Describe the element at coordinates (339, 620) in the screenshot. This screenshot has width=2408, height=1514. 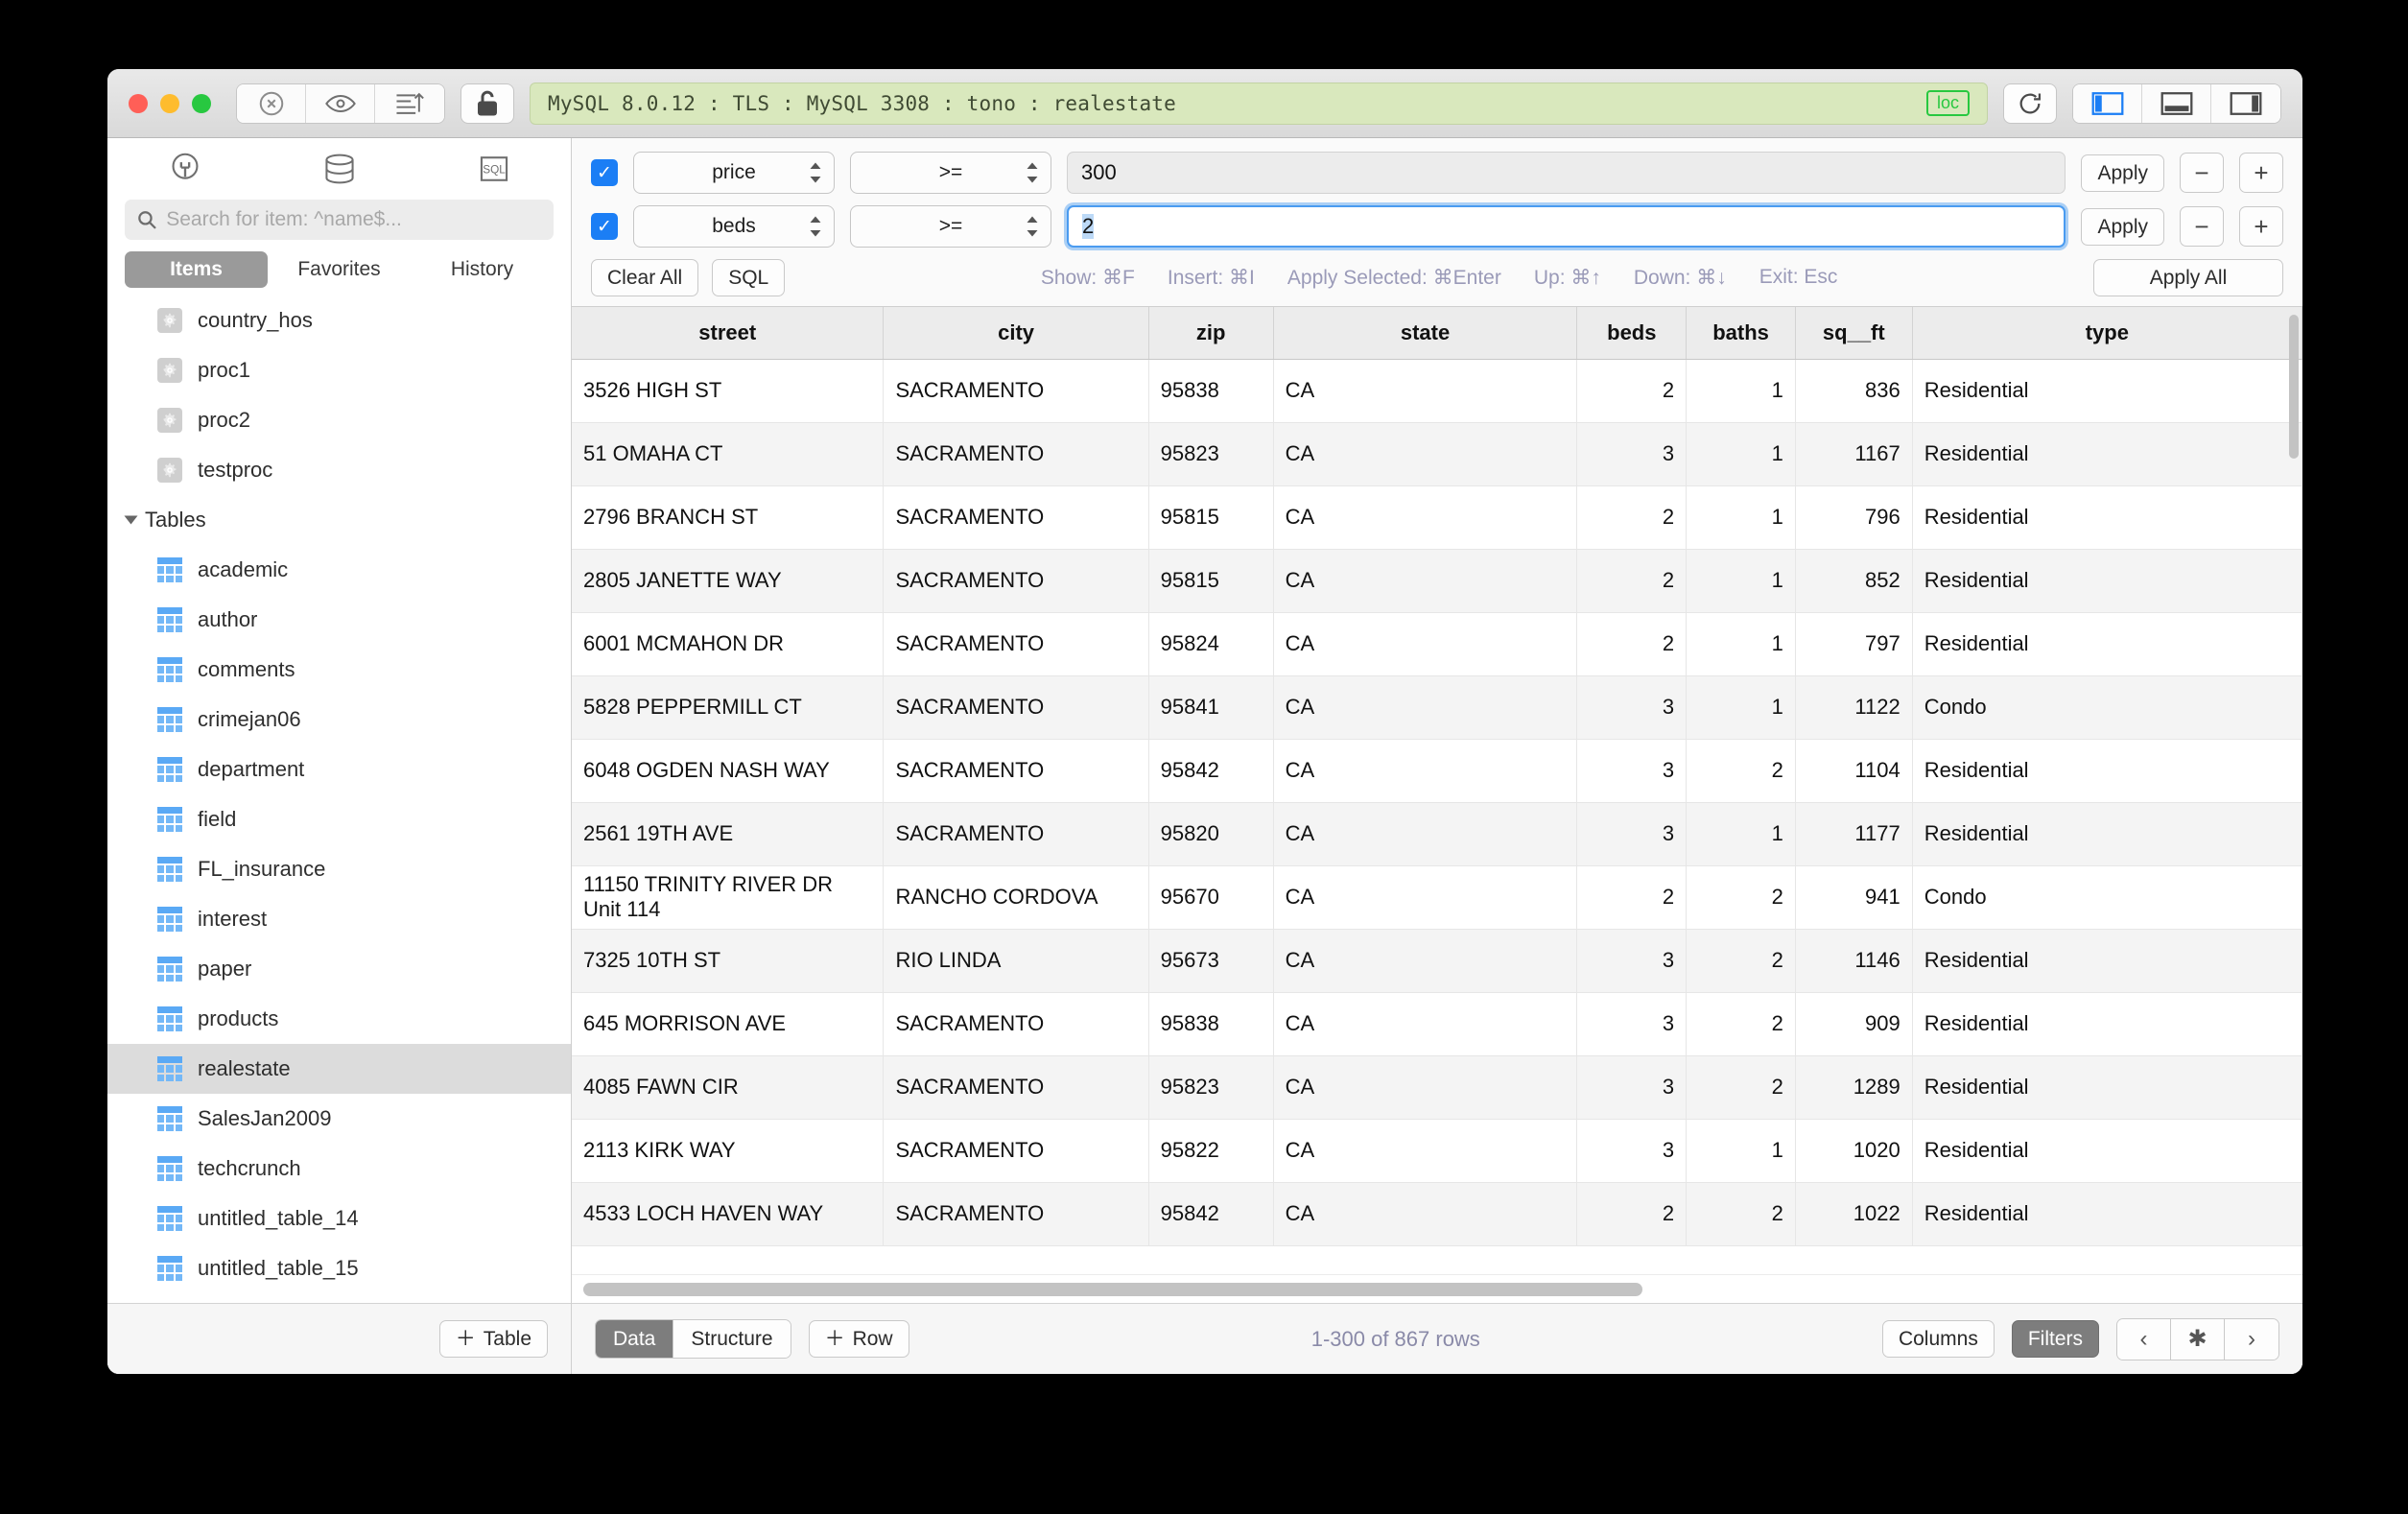
I see `sidebar-item-author: author` at that location.